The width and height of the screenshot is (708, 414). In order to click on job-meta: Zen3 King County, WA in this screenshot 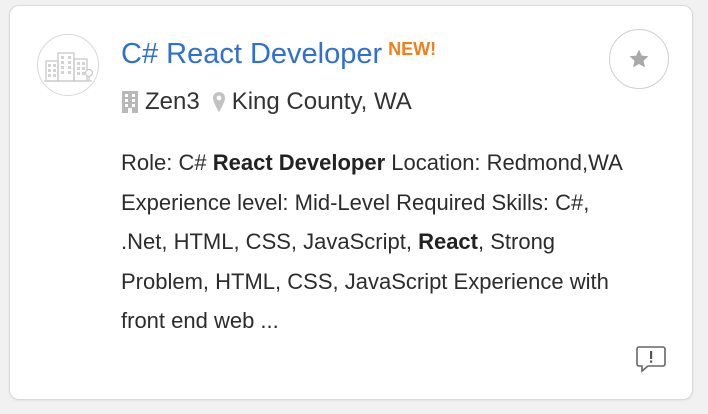, I will do `click(266, 102)`.